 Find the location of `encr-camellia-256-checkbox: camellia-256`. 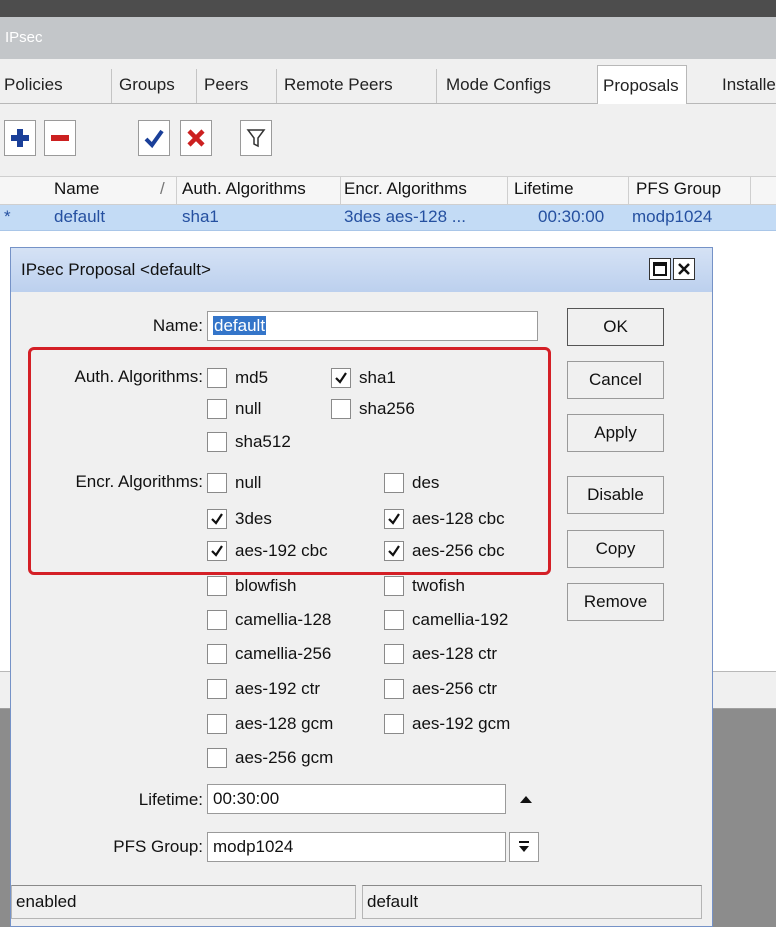

encr-camellia-256-checkbox: camellia-256 is located at coordinates (269, 654).